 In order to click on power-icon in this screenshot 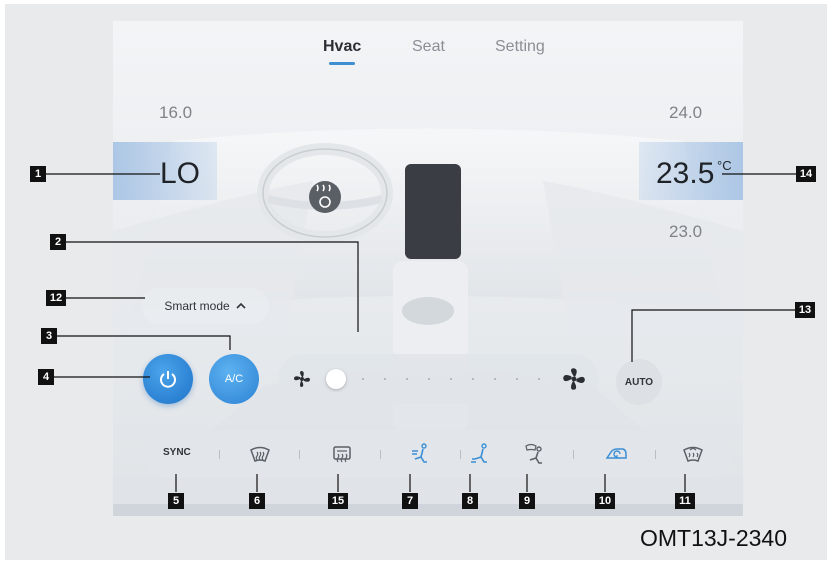, I will do `click(168, 379)`.